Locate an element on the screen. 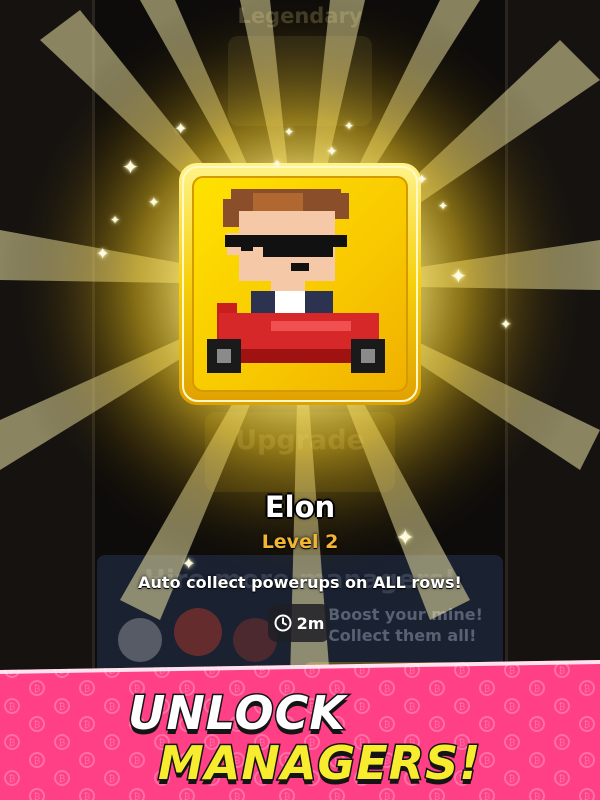 This screenshot has height=800, width=600. duration-badge: 2m is located at coordinates (299, 623).